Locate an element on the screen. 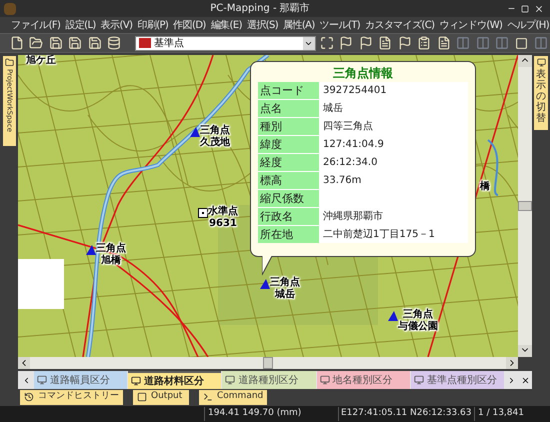  layer-tab: 道路幅員区分 is located at coordinates (81, 380).